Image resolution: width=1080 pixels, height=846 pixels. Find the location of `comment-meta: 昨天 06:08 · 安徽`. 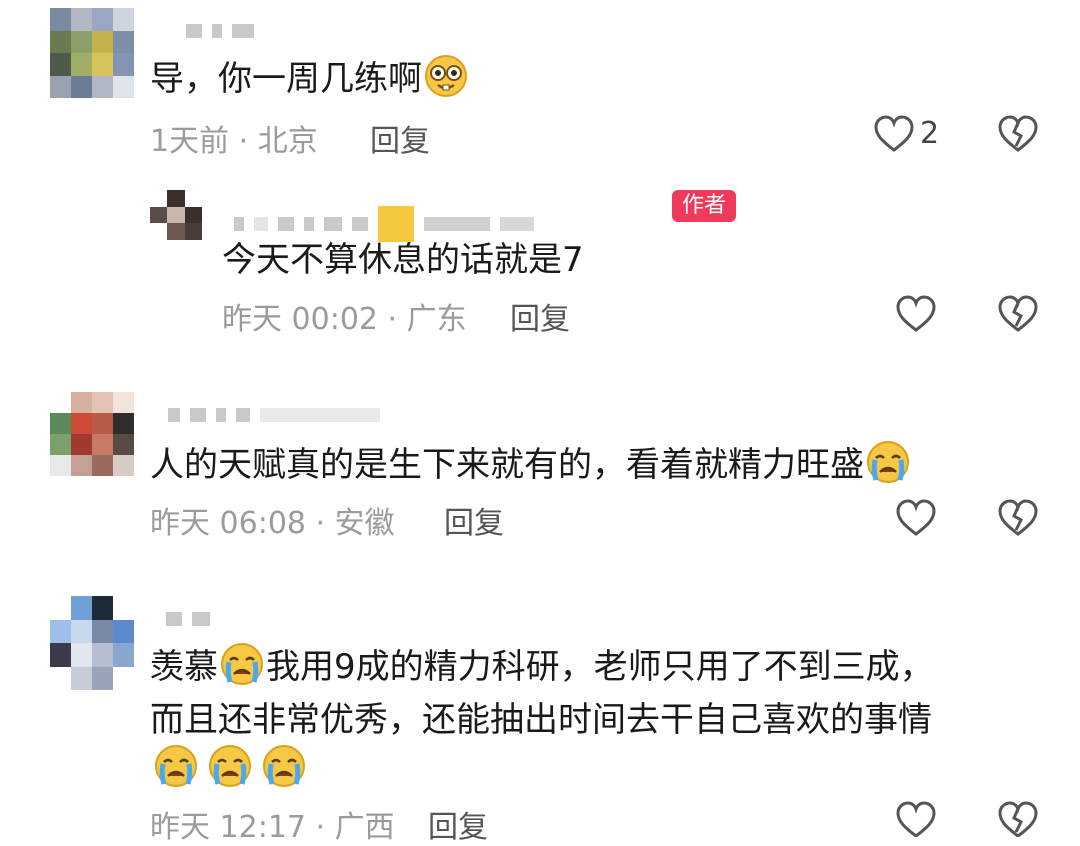

comment-meta: 昨天 06:08 · 安徽 is located at coordinates (272, 523).